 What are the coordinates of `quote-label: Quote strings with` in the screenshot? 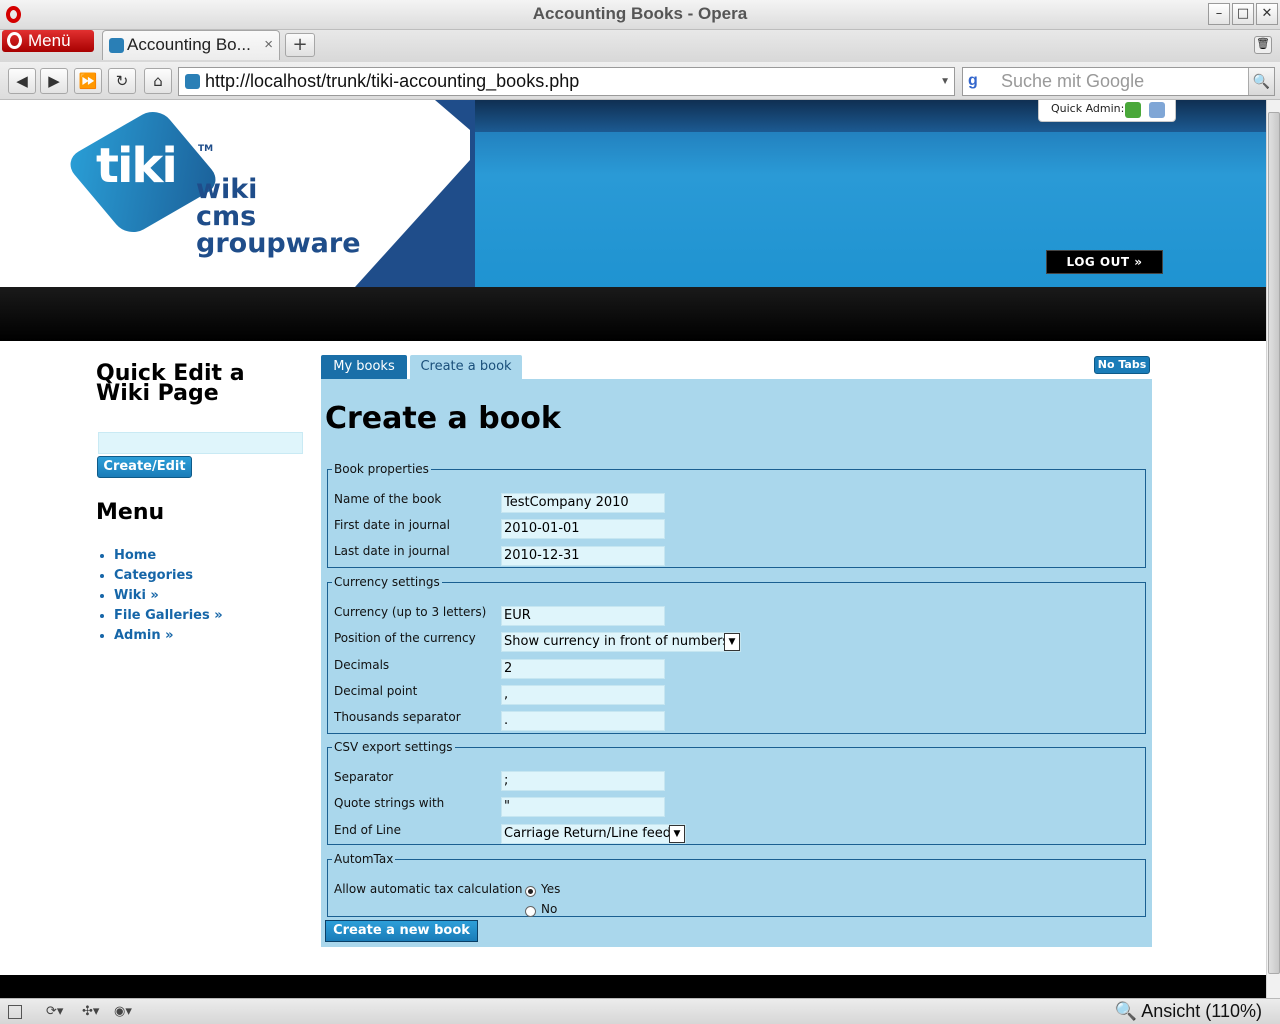 It's located at (389, 803).